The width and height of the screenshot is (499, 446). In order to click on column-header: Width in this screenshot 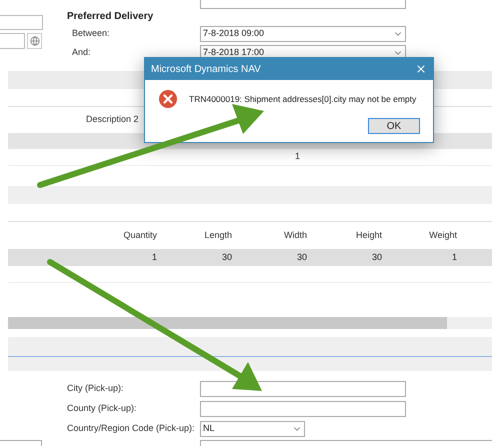, I will do `click(294, 235)`.